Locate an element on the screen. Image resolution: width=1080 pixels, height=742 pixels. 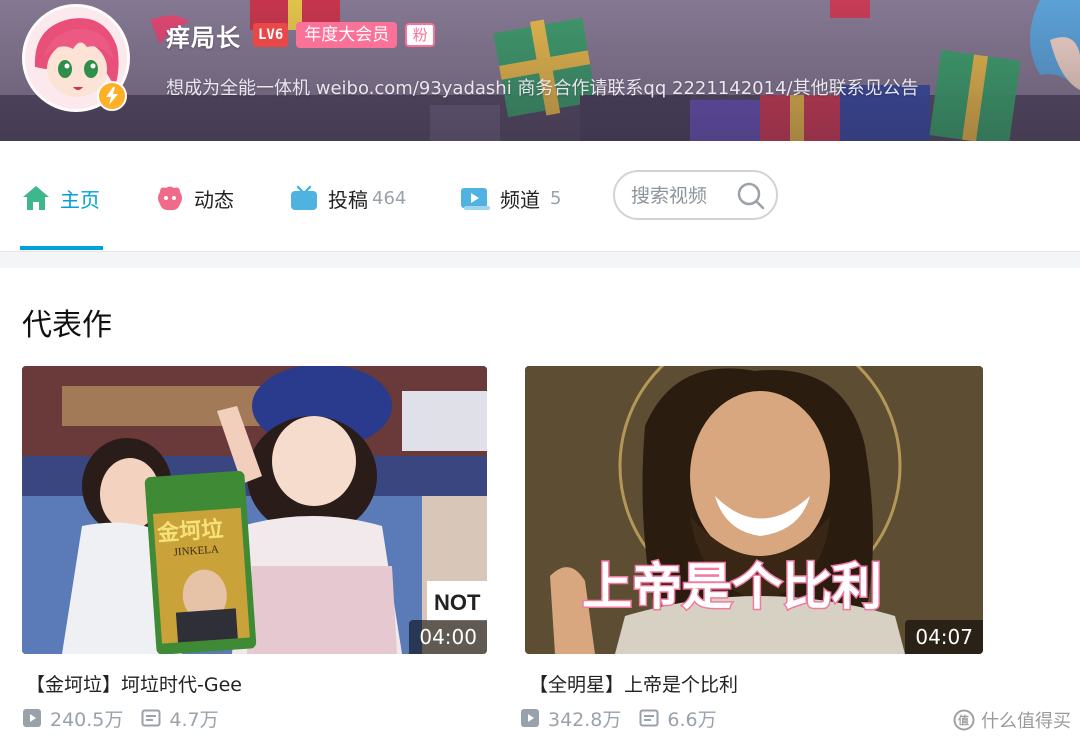
danmaku-count-text: 6.6万 is located at coordinates (692, 719).